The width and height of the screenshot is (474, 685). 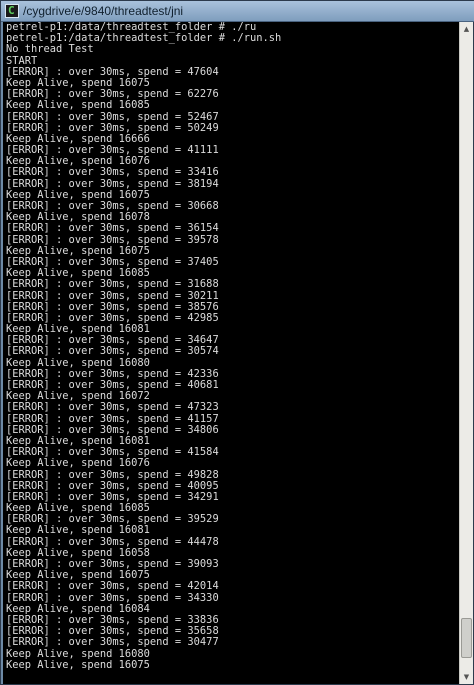 I want to click on terminal-line: [ERROR] : over 30ms, spend = 30574, so click(x=112, y=351).